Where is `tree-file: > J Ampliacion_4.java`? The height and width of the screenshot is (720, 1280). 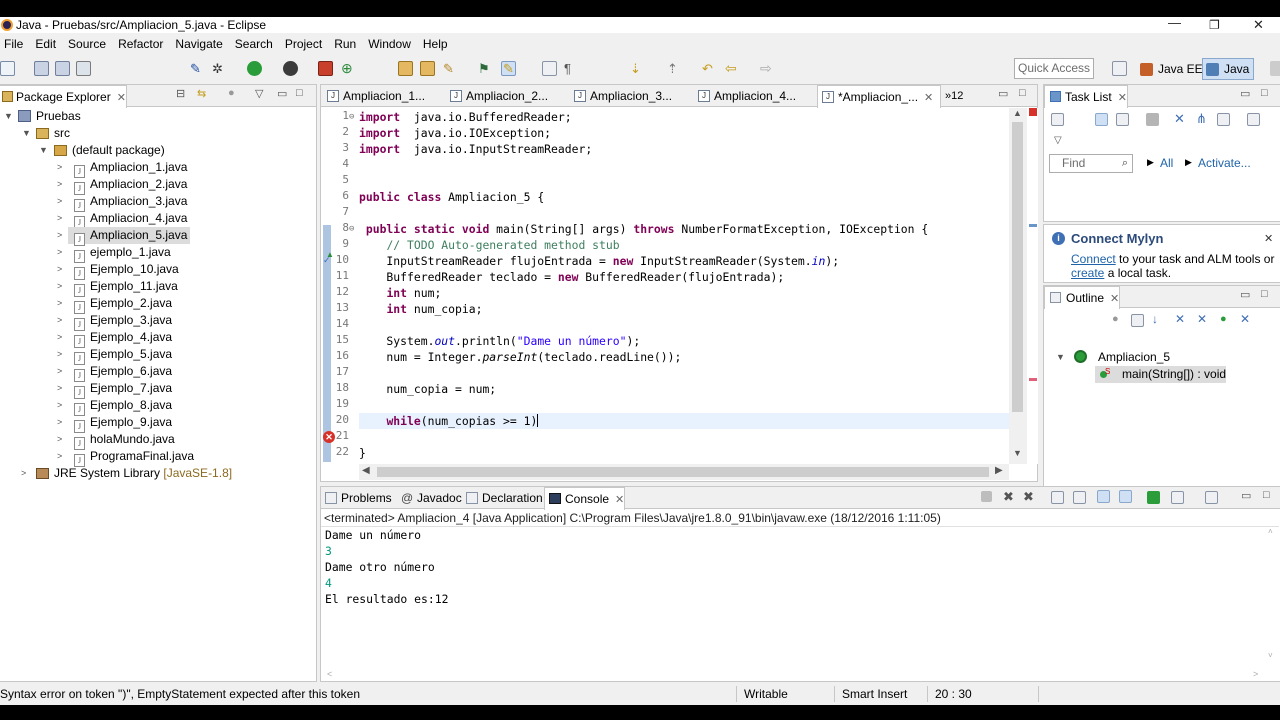
tree-file: > J Ampliacion_4.java is located at coordinates (93, 219).